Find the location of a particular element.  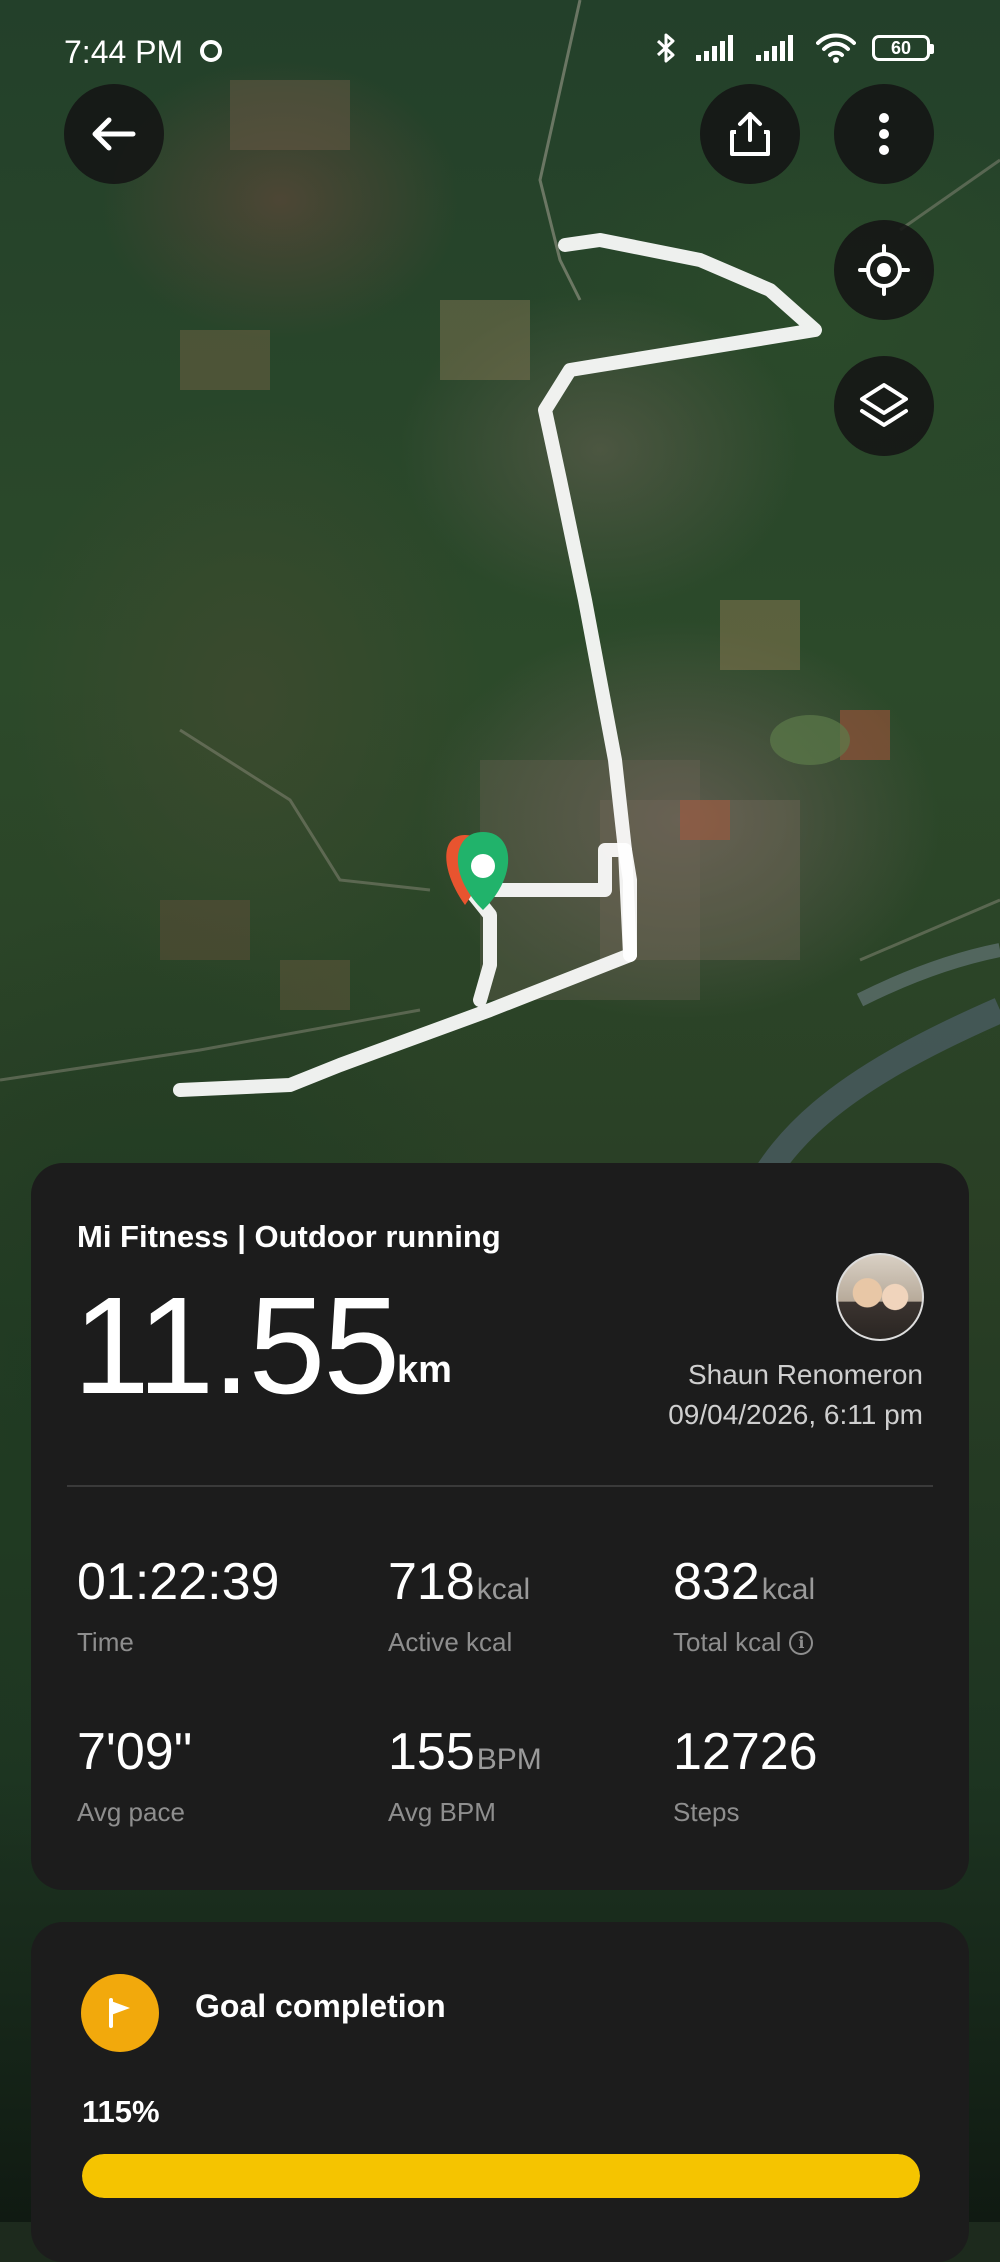

metric-total-kcal: 832kcal Total kcal i is located at coordinates (744, 1605).